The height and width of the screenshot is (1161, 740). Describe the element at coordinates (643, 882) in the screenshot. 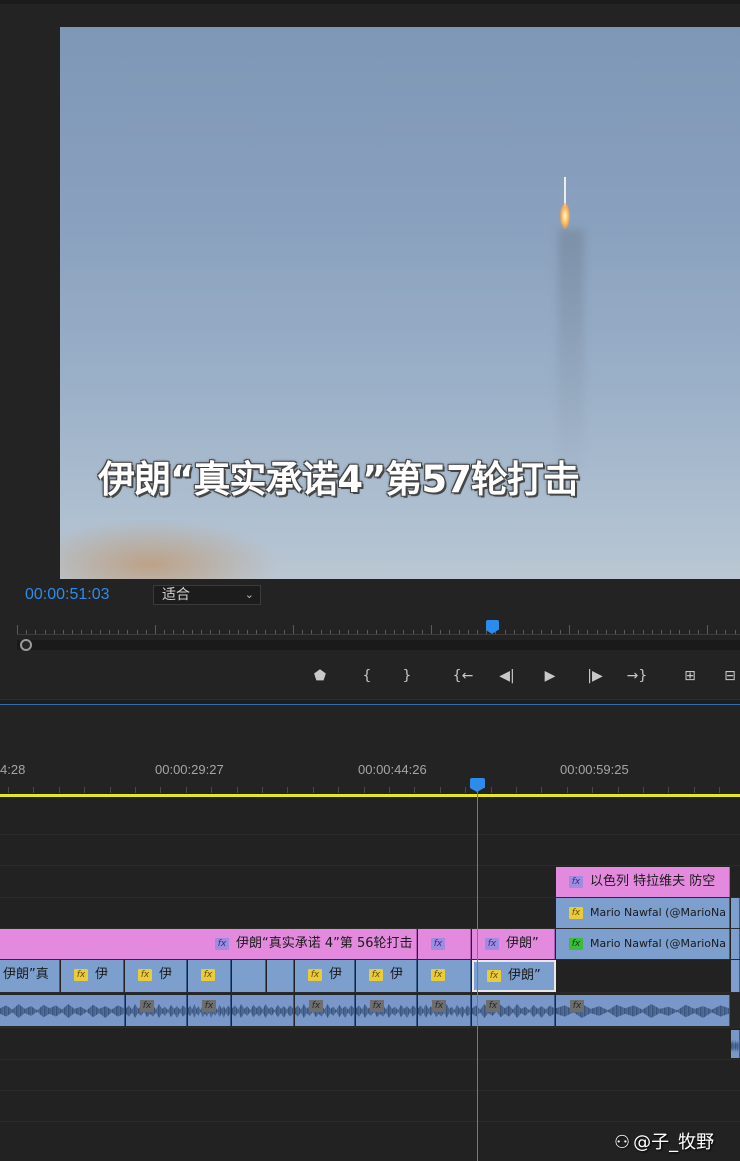

I see `clip: fx 以色列 特拉维夫 防空` at that location.